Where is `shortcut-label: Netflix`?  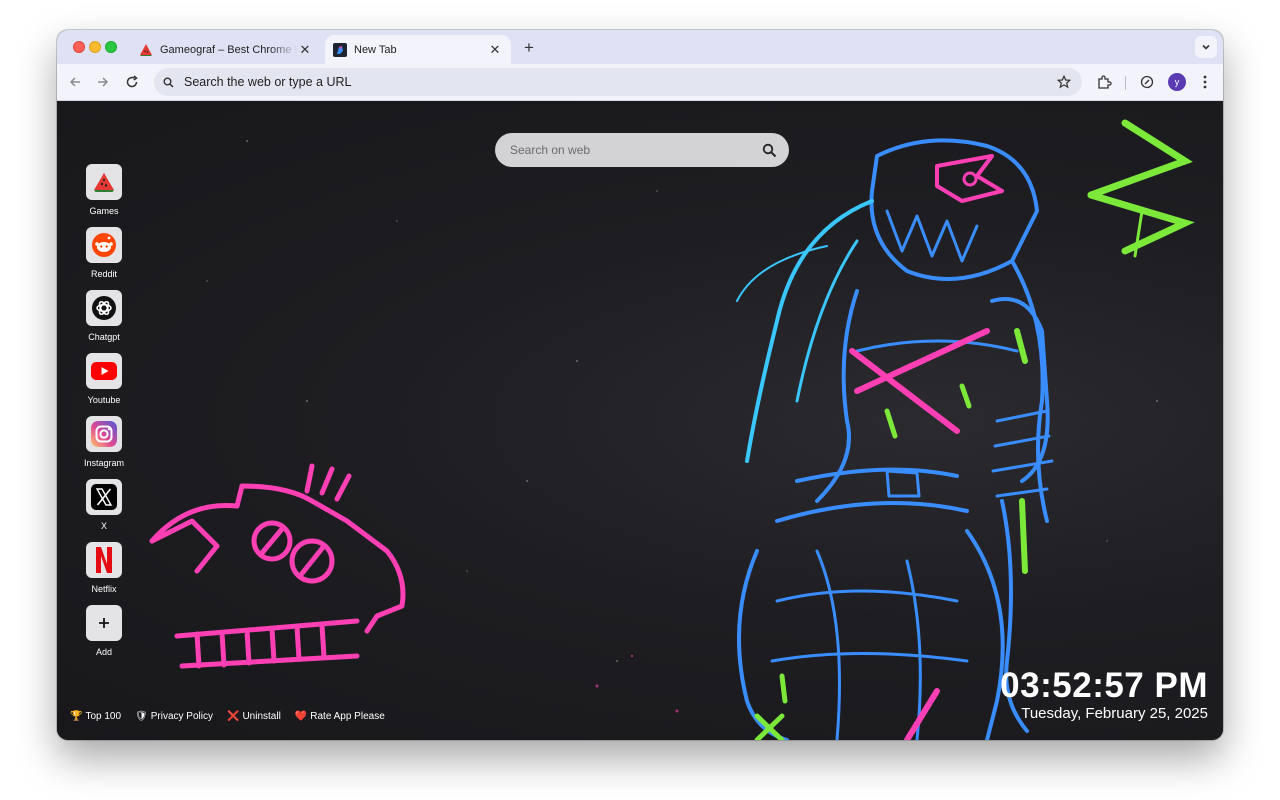
shortcut-label: Netflix is located at coordinates (104, 589).